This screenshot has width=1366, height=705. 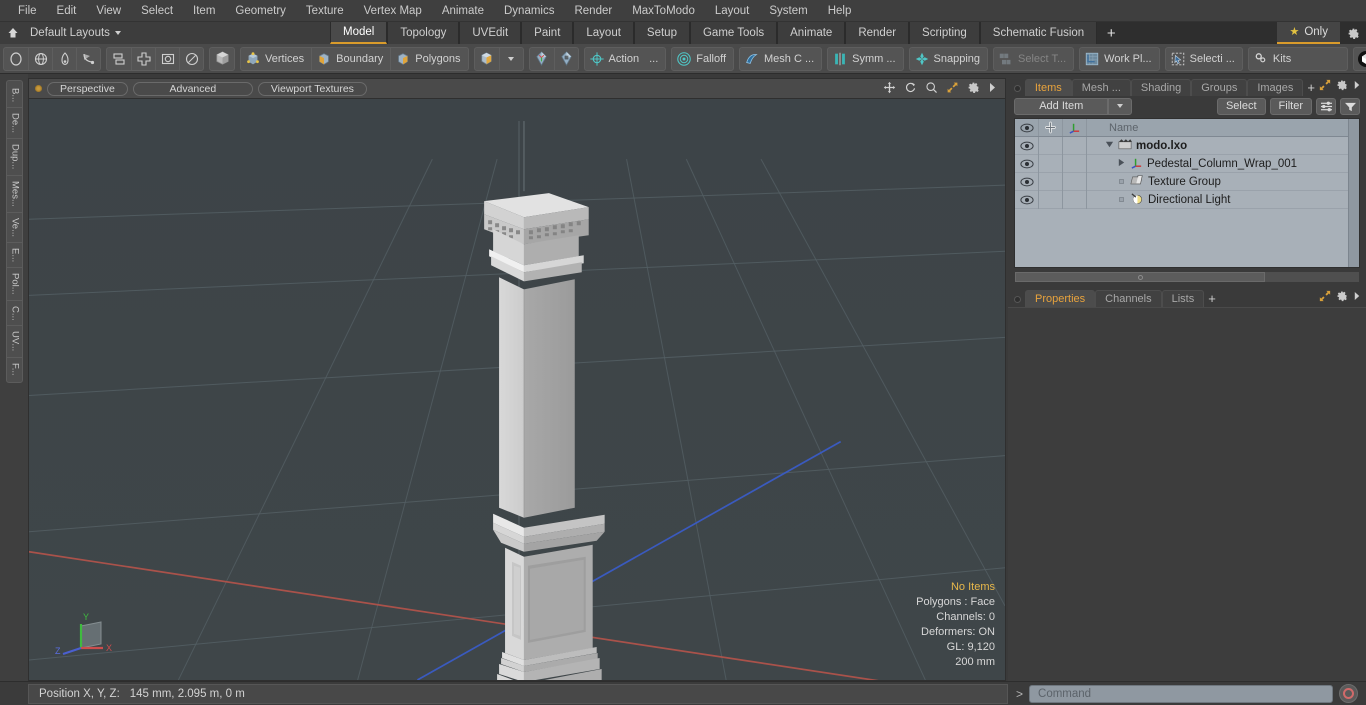 What do you see at coordinates (222, 59) in the screenshot?
I see `cube-icon` at bounding box center [222, 59].